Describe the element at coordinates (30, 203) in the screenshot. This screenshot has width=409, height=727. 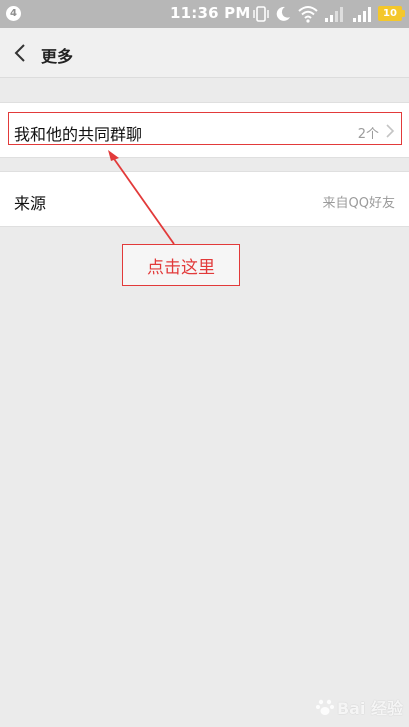
I see `source-label: 来源` at that location.